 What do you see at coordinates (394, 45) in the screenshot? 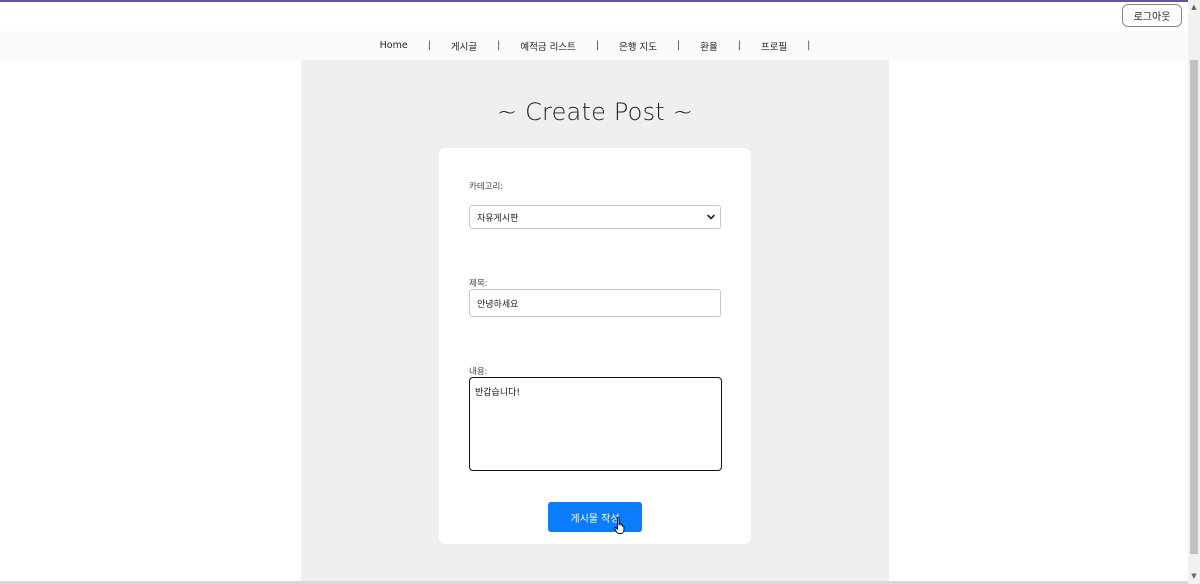
I see `nav-item-home: Home` at bounding box center [394, 45].